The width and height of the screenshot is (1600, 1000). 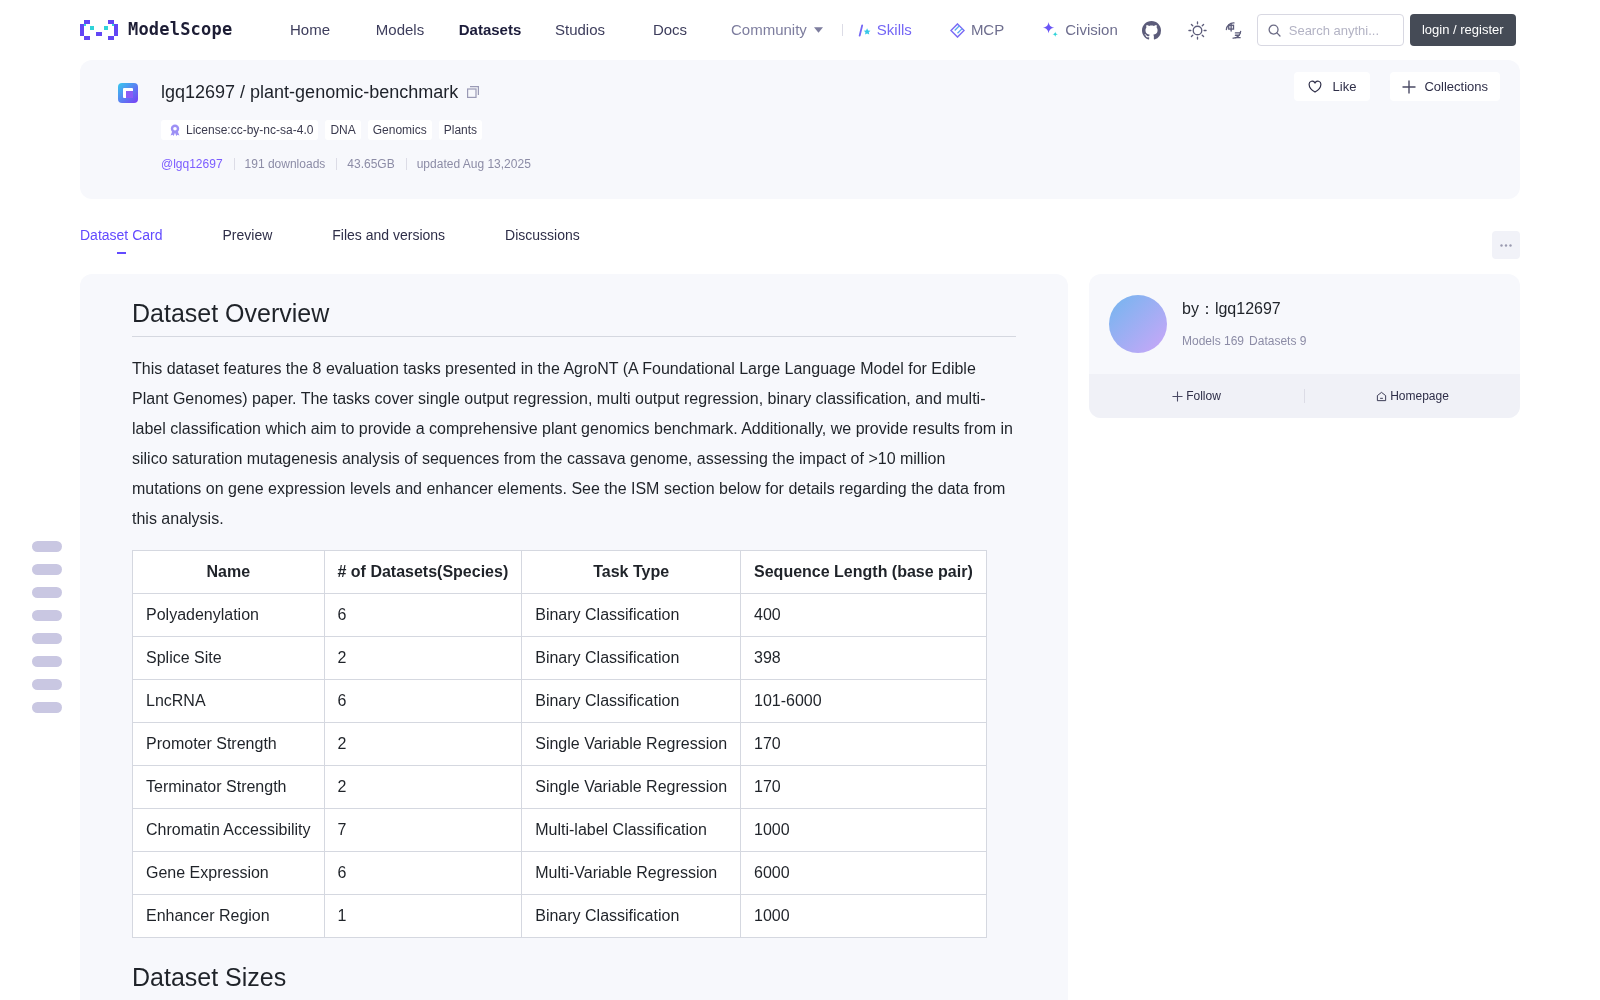 I want to click on description-paragraph: This dataset features the 8 evaluation tasks presented in the AgroNT (A Foundational Large Language Model for Edible Plant Genomes) paper. The tasks cover single output regression, multi output regression, binary classification, and multi-label classification which aim to provide a comprehensive plant genomics benchmark. Additionally, we provide results from in silico saturation mutagenesis analysis of sequences from the cassava genome, assessing the impact of >10 million mutations on gene expression levels and enhancer elements. See the ISM section below for details regarding the data from this analysis., so click(x=573, y=444).